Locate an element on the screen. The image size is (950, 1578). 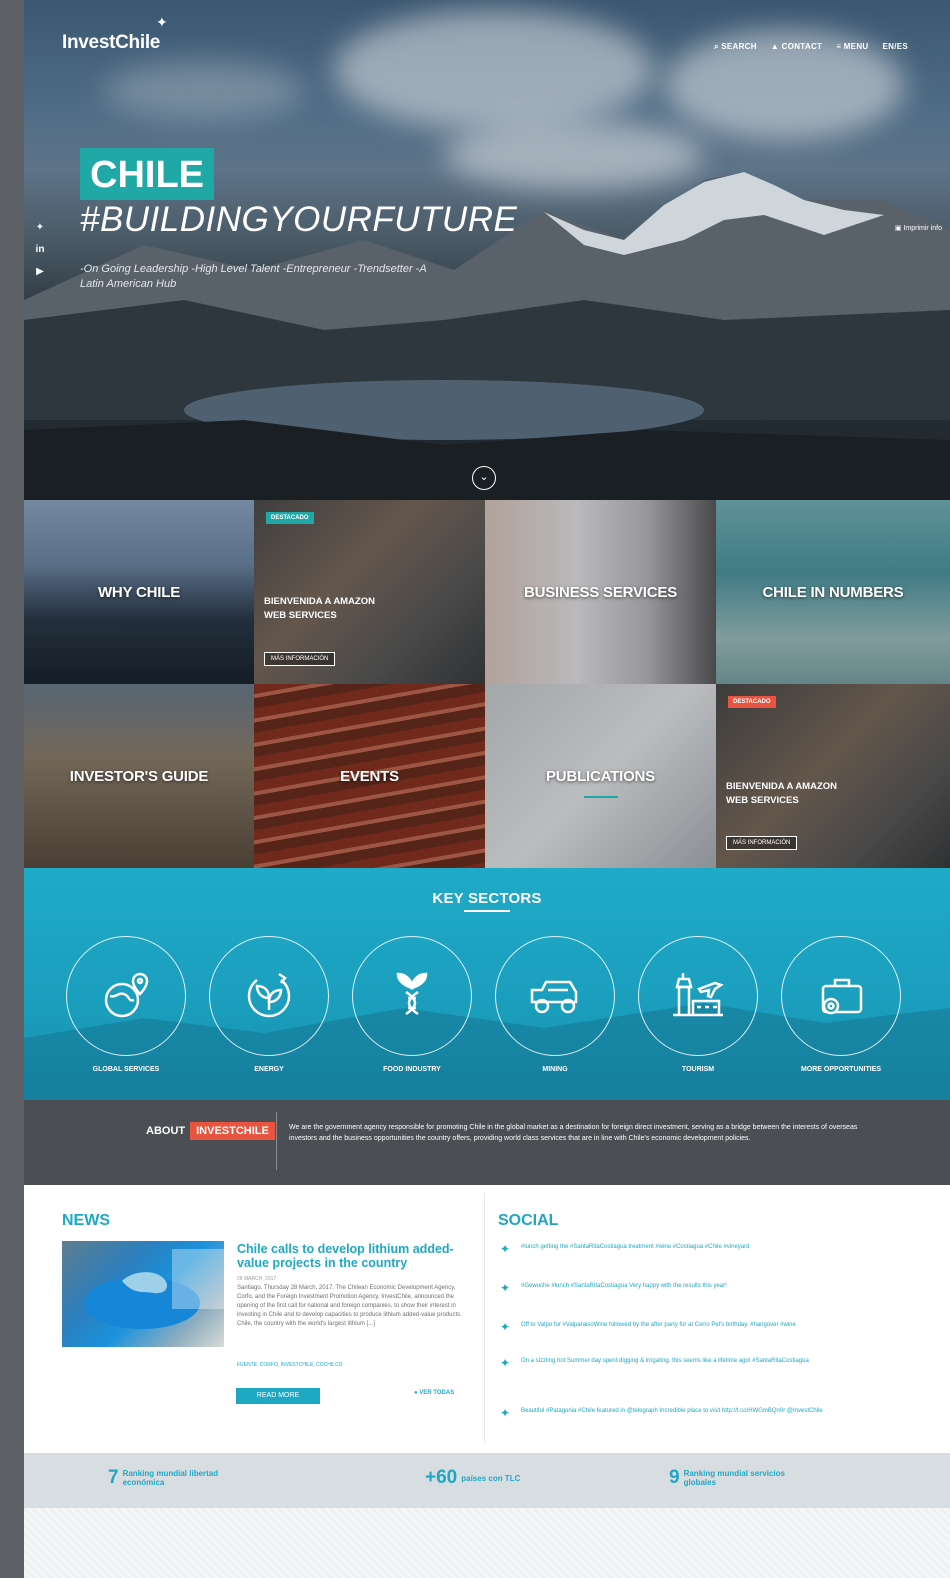
energy-leaf-icon is located at coordinates (269, 996).